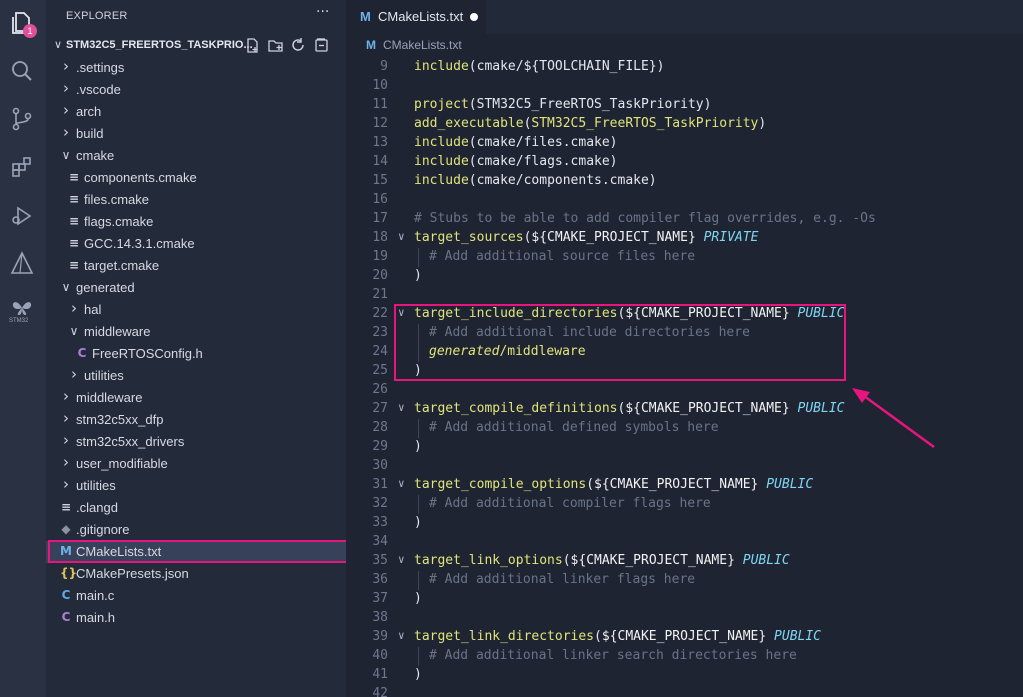 This screenshot has height=697, width=1023. Describe the element at coordinates (196, 398) in the screenshot. I see `tree-folder: › middleware` at that location.